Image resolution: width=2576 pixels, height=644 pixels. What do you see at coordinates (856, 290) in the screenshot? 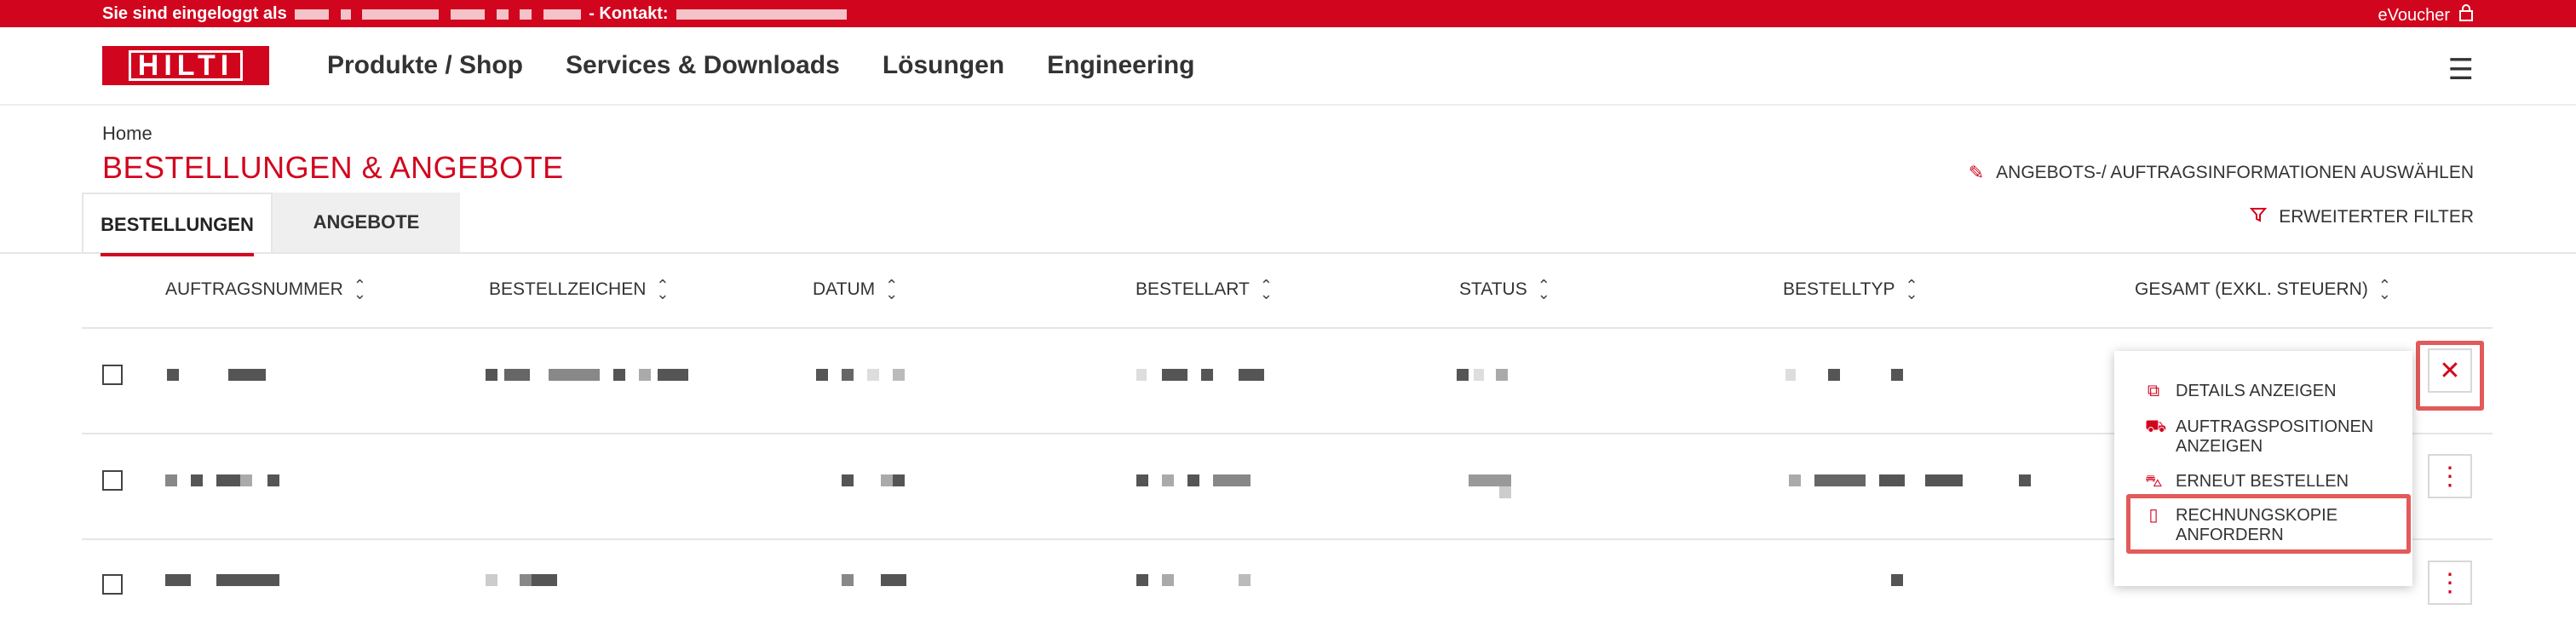
I see `col-date: DATUM ⌃ ⌄` at bounding box center [856, 290].